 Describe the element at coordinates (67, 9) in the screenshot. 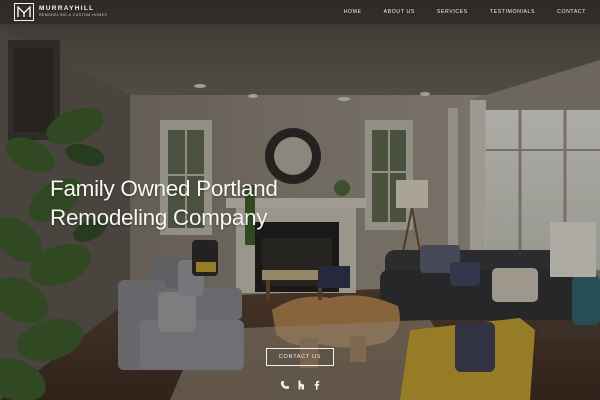

I see `brand-name: MURRAYHILL` at that location.